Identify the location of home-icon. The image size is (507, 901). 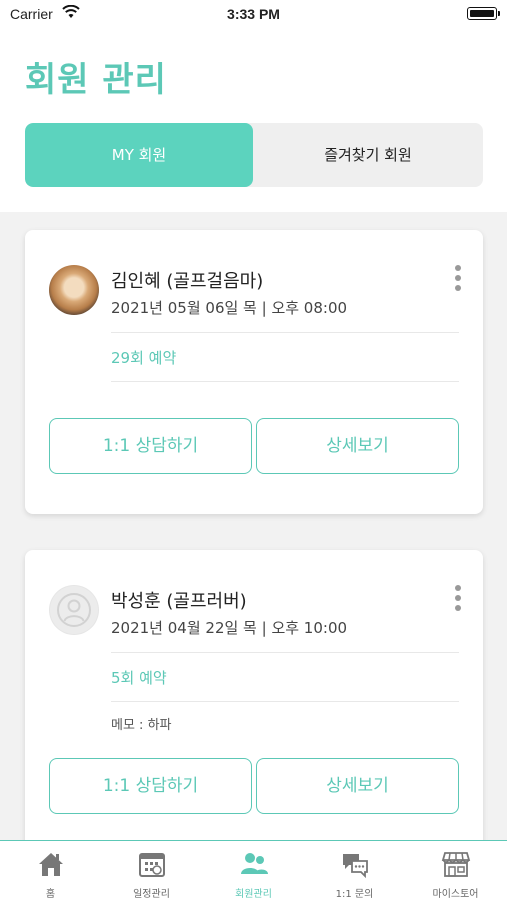
(51, 864).